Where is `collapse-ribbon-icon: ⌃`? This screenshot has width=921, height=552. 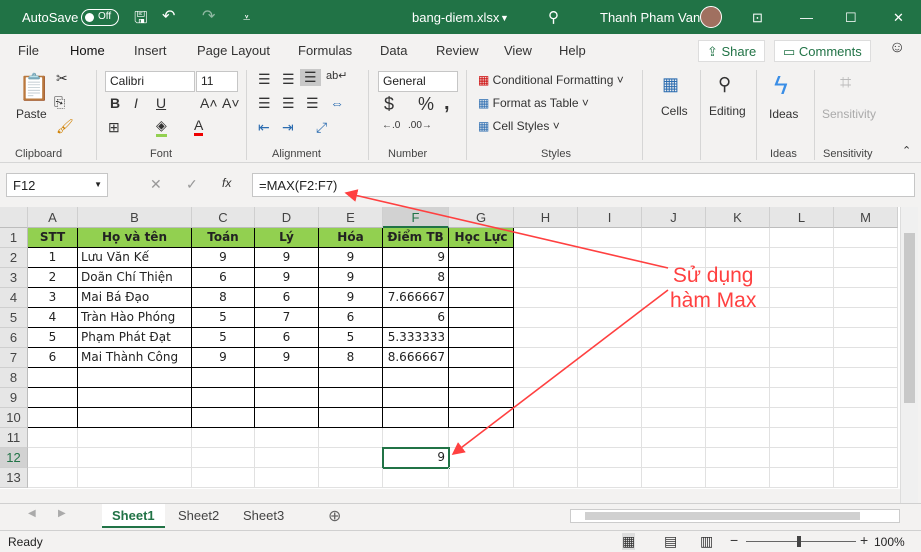 collapse-ribbon-icon: ⌃ is located at coordinates (906, 150).